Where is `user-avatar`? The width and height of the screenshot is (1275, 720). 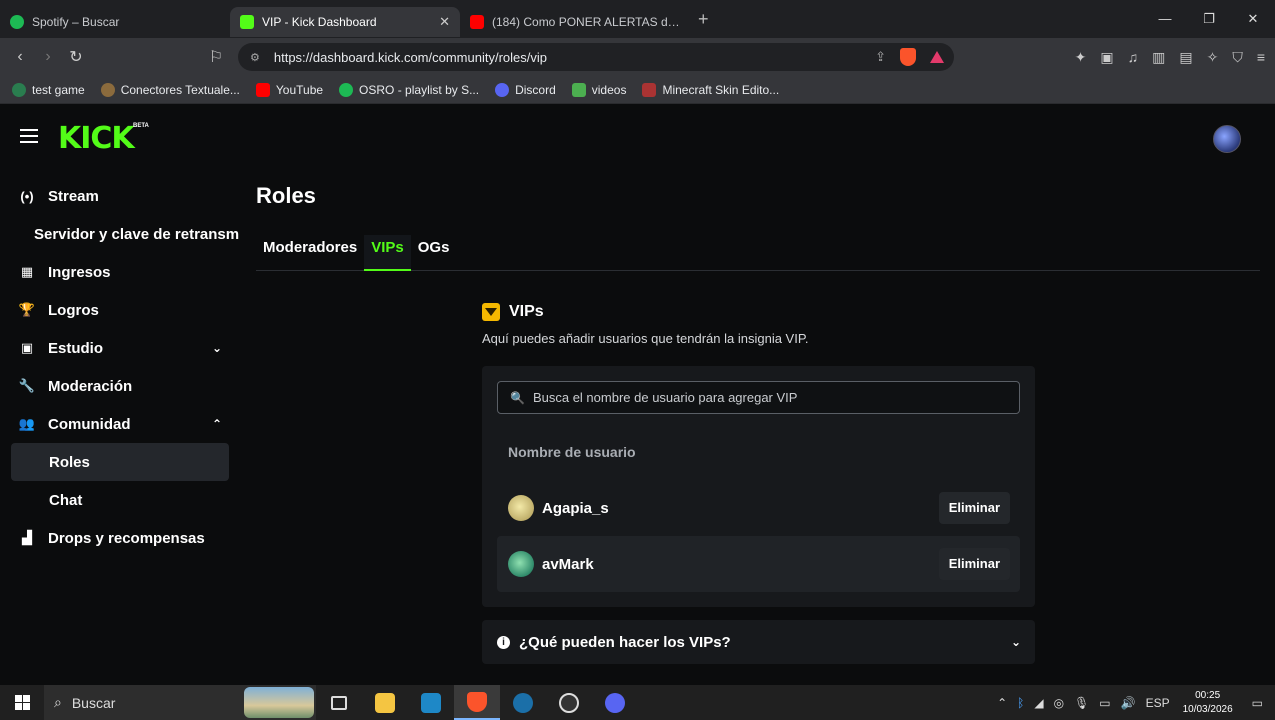 user-avatar is located at coordinates (1227, 139).